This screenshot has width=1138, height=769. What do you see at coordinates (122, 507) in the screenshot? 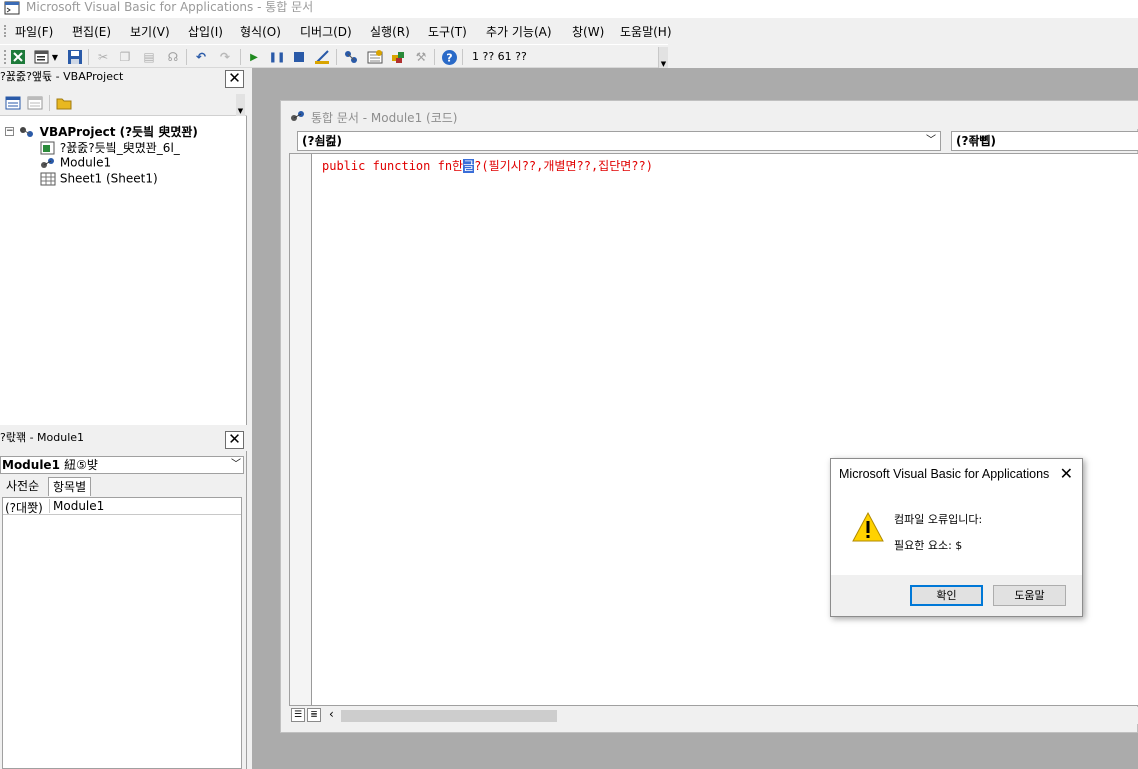
I see `property-row-name: (?대쫫) Module1` at bounding box center [122, 507].